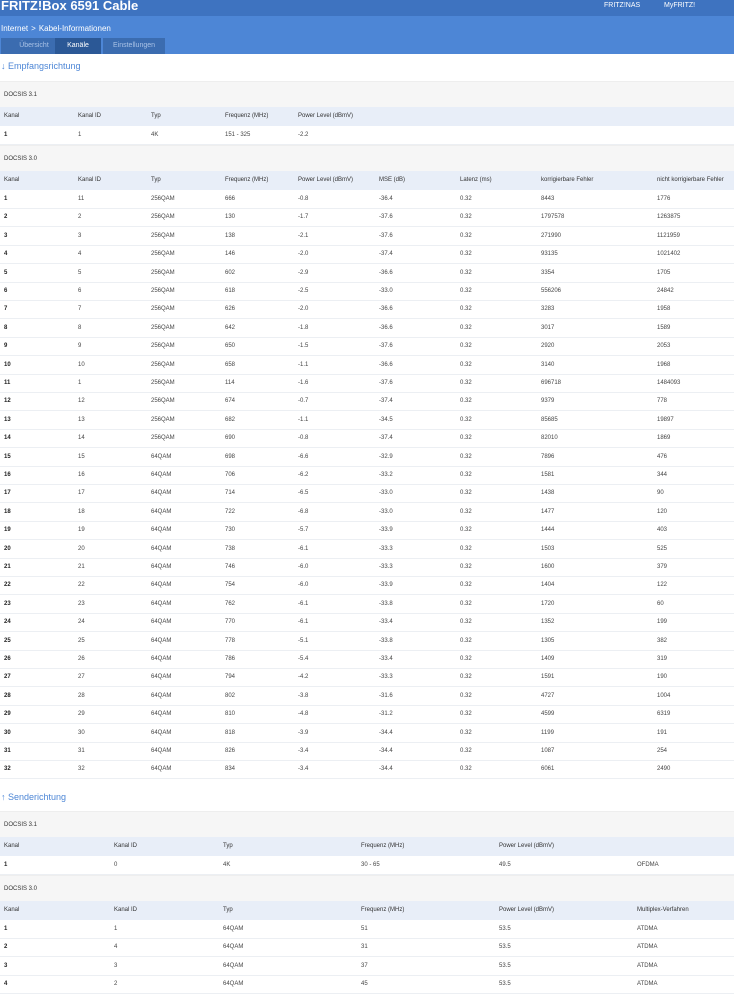 This screenshot has width=734, height=999. Describe the element at coordinates (548, 585) in the screenshot. I see `table-cell: 1404` at that location.